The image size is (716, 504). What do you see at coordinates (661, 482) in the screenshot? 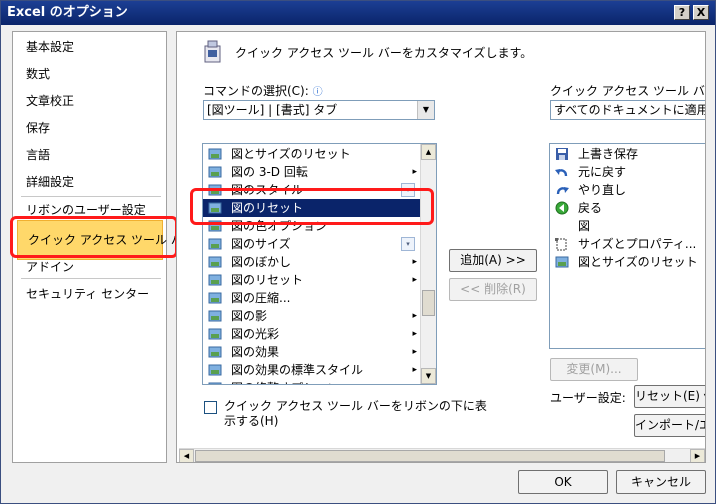
I see `cancel-button: キャンセル` at bounding box center [661, 482].